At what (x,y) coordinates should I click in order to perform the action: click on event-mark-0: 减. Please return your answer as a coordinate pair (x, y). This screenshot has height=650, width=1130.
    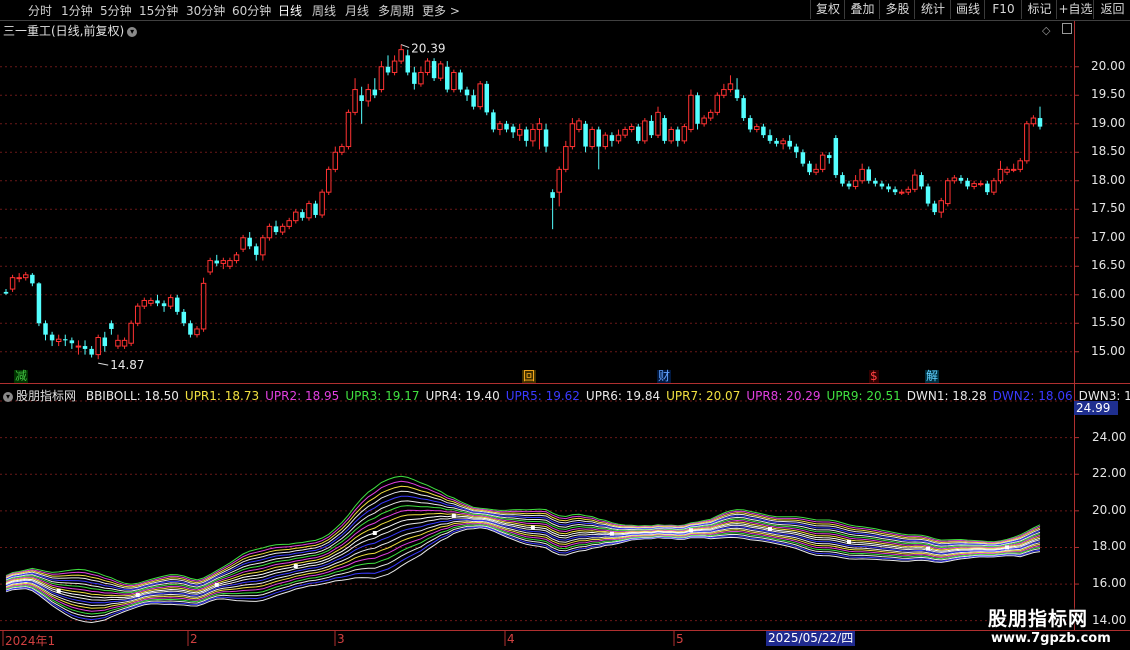
    Looking at the image, I should click on (21, 376).